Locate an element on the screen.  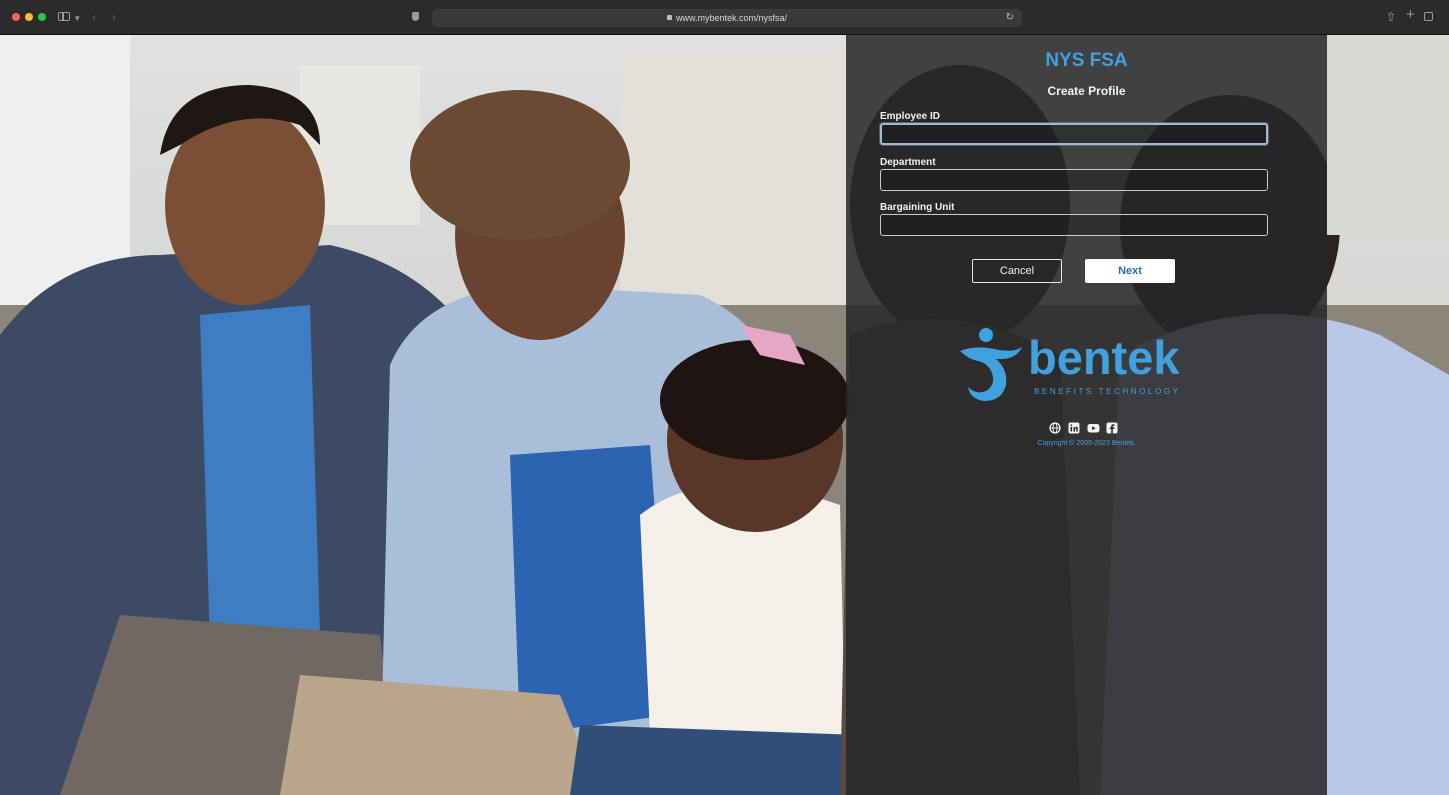
cancel-button: Cancel is located at coordinates (1017, 271).